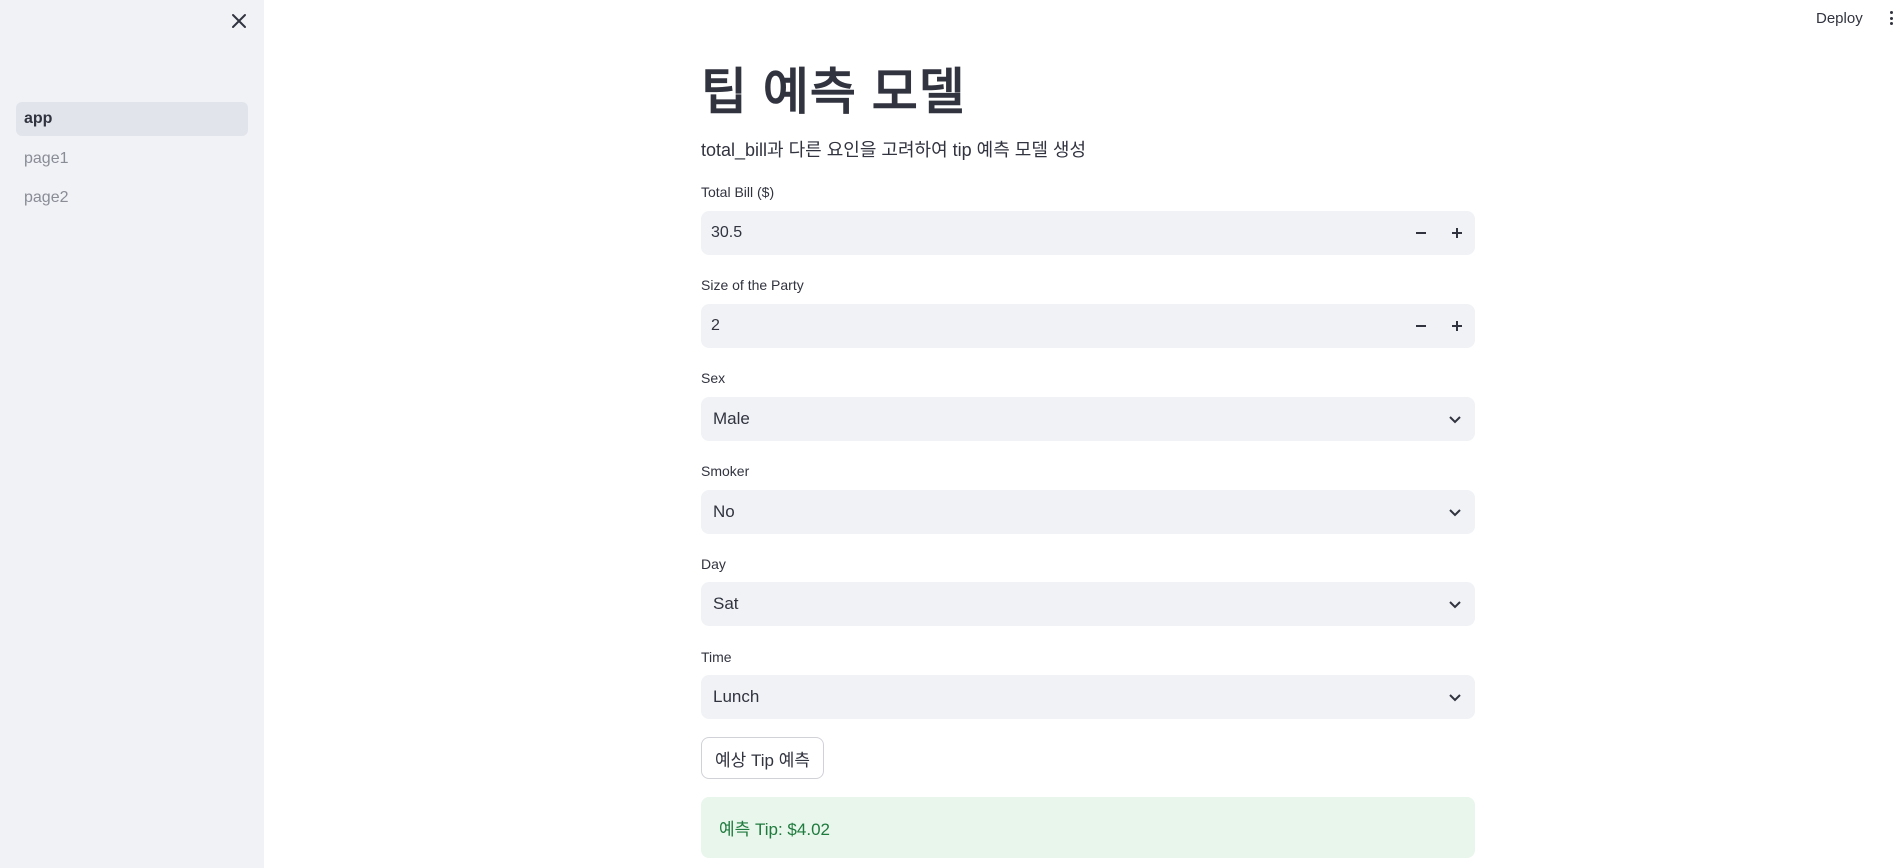 The width and height of the screenshot is (1903, 868). I want to click on page-subtitle: total_bill과 다른 요인을 고려하여 tip 예측 모델 생성, so click(894, 150).